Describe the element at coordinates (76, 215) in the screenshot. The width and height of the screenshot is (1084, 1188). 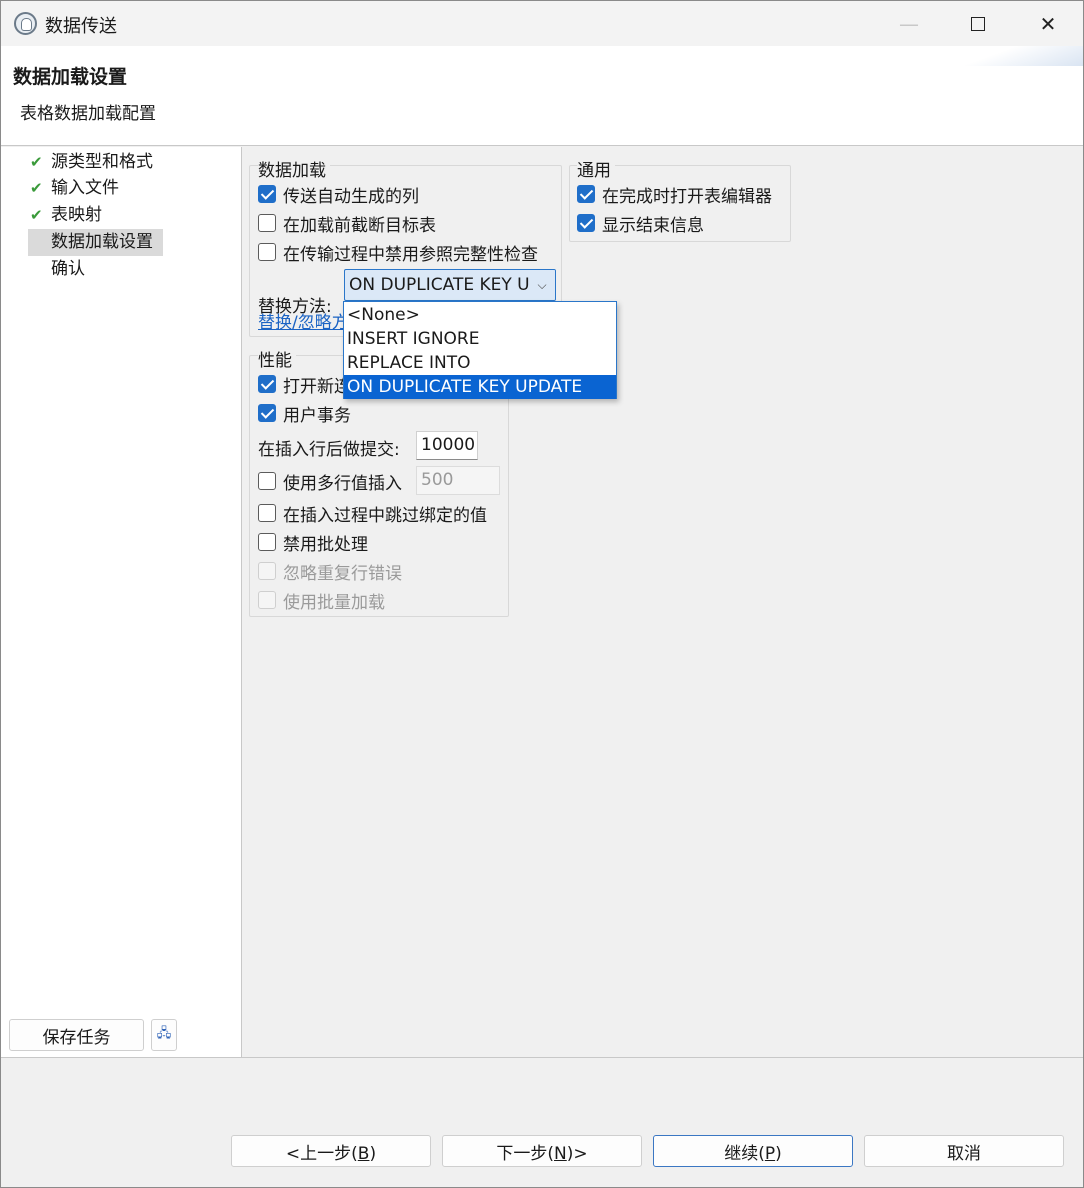
I see `step-label: 表映射` at that location.